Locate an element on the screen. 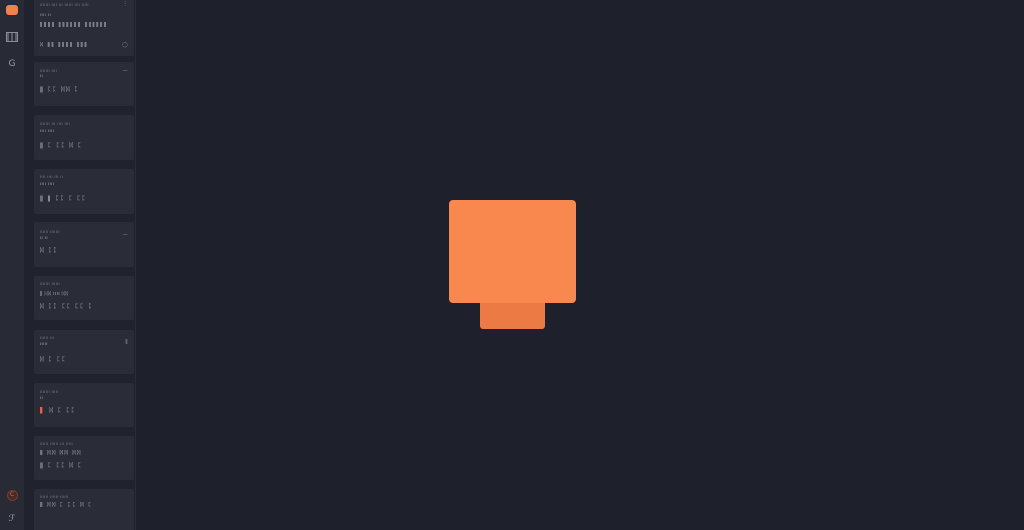 Image resolution: width=1024 pixels, height=530 pixels. card-subtitle: ǁ ᛞᛞ ᛈ ᛈᛈ ᛞ ᛈ is located at coordinates (66, 505).